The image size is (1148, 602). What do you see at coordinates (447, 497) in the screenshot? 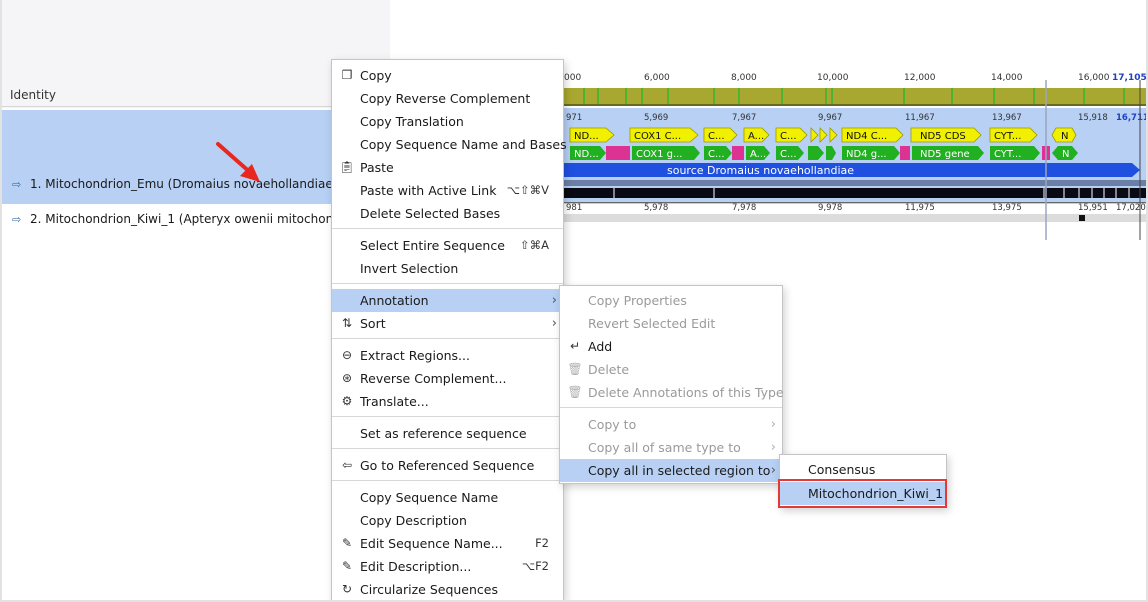
I see `menu-item-copy-sequence-name: Copy Sequence Name` at bounding box center [447, 497].